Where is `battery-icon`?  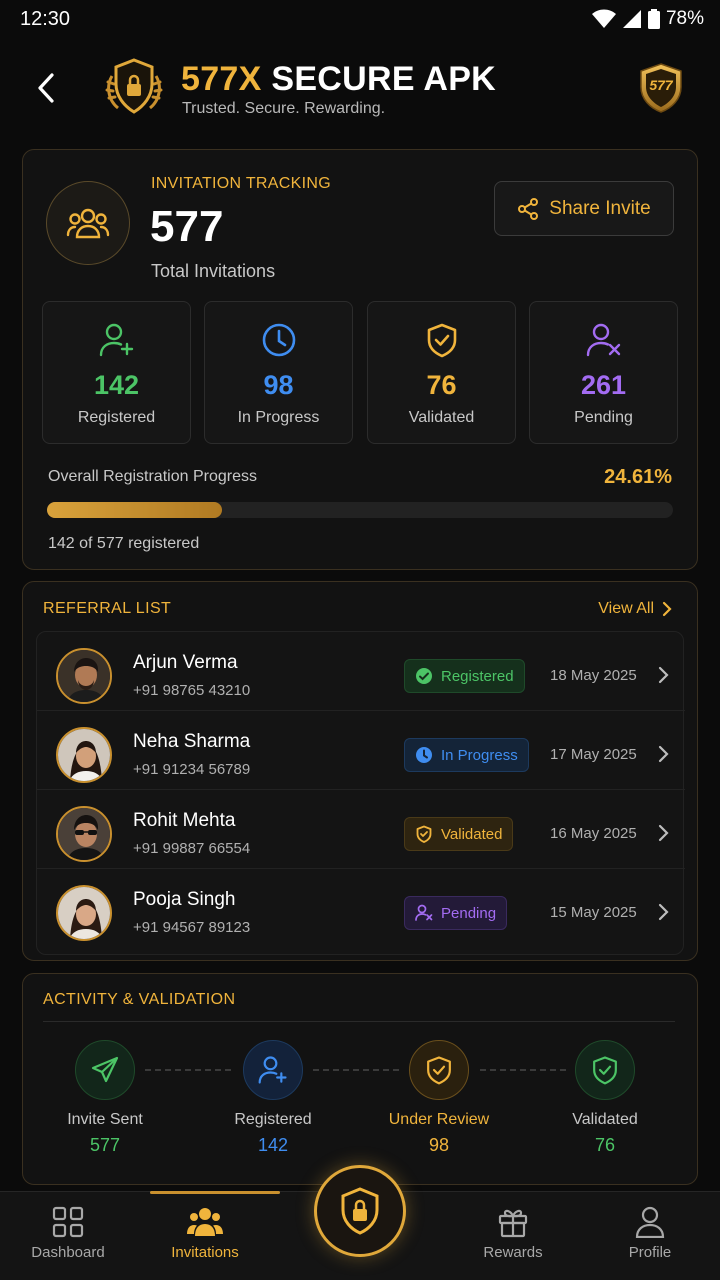 battery-icon is located at coordinates (653, 19).